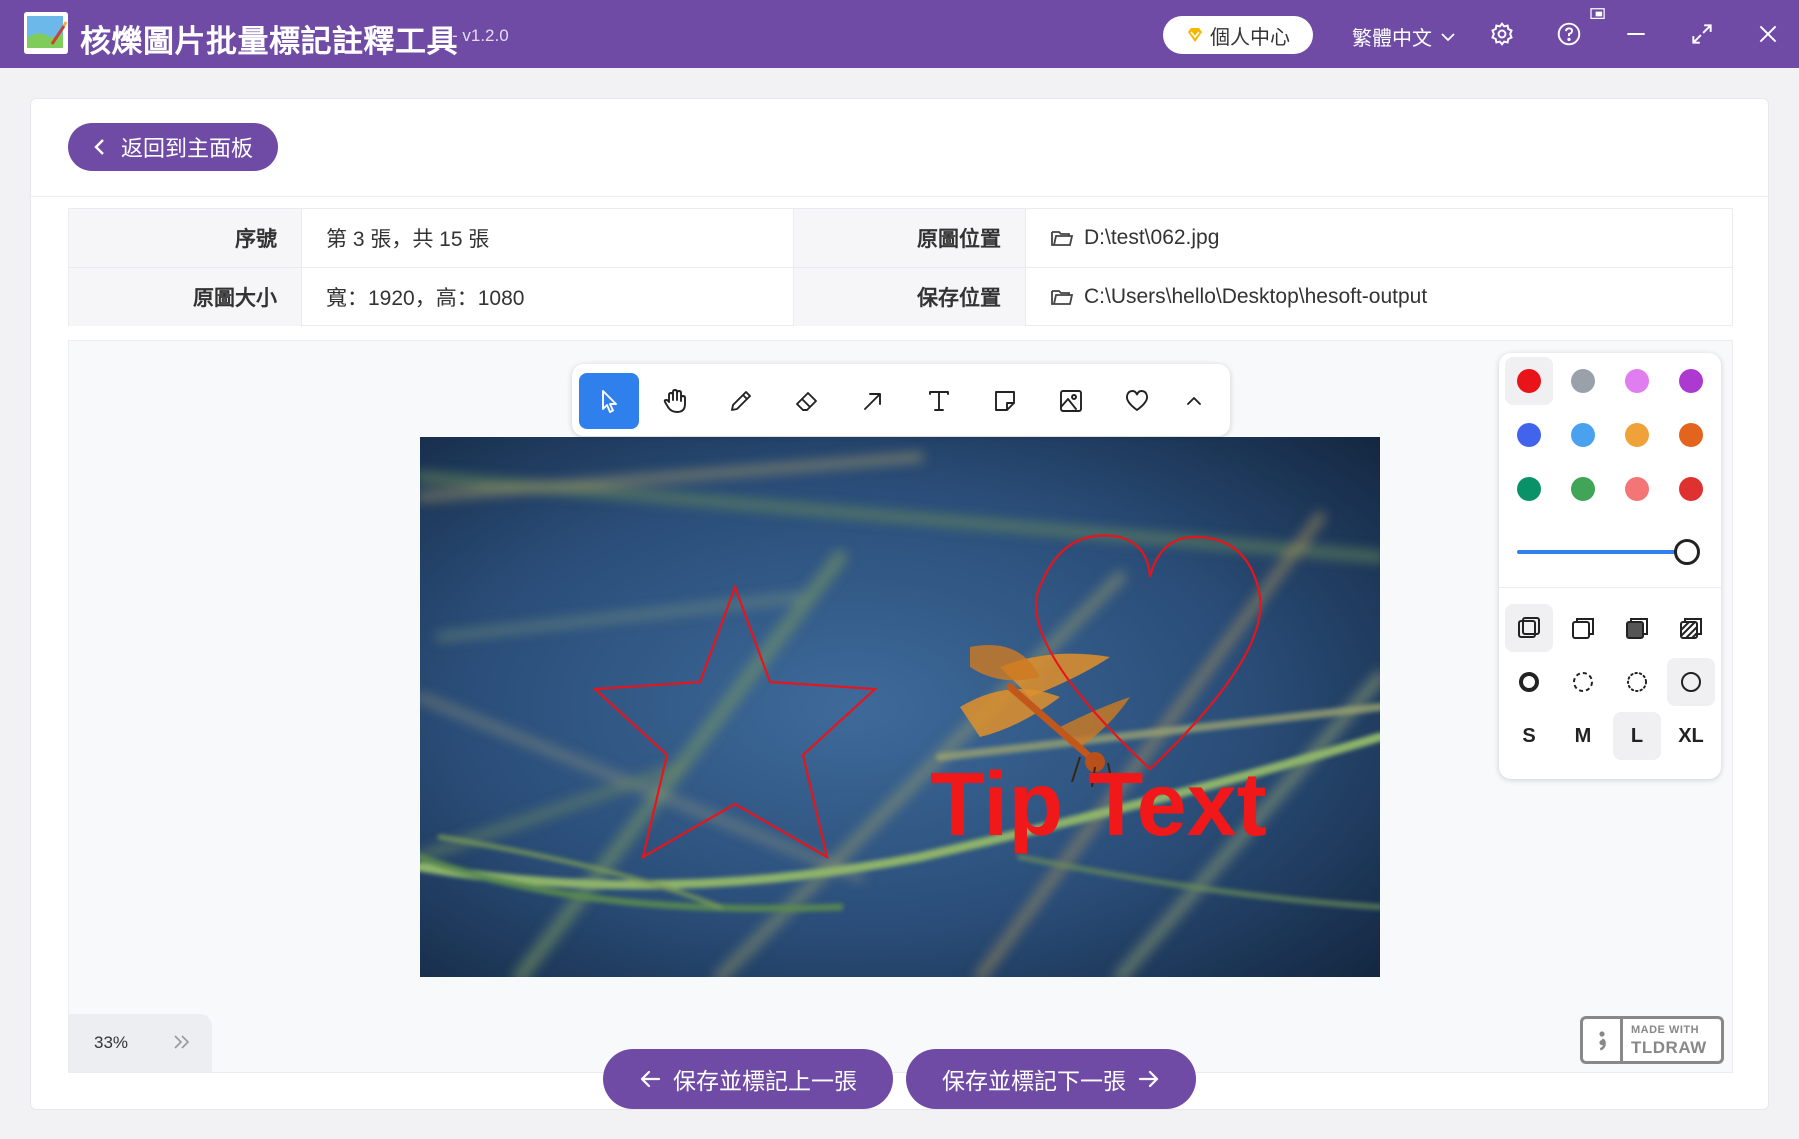 The image size is (1799, 1139). I want to click on close-button, so click(1768, 34).